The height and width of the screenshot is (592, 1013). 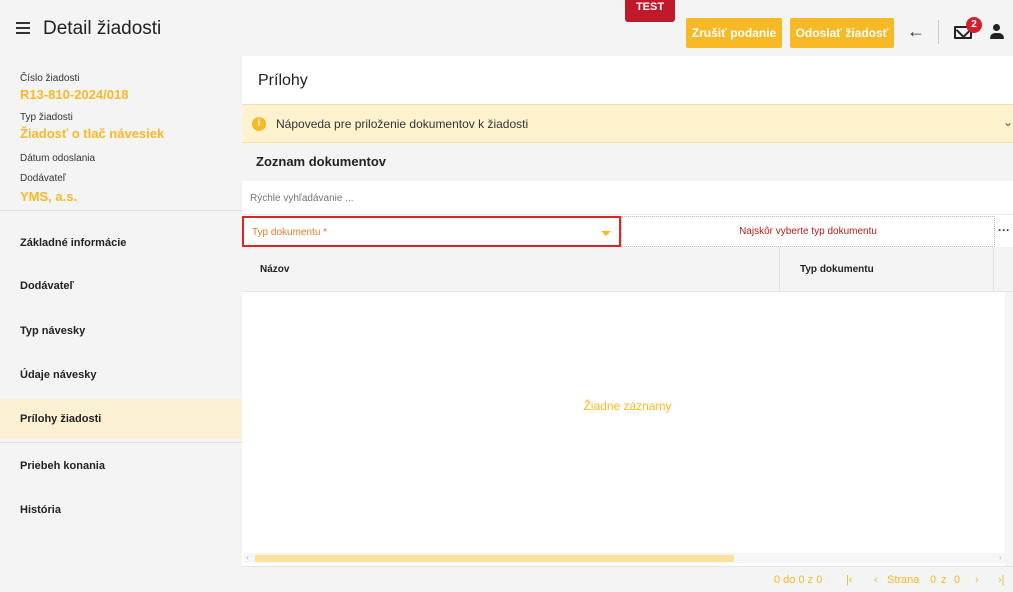 What do you see at coordinates (627, 162) in the screenshot?
I see `documents-list-header: Zoznam dokumentov` at bounding box center [627, 162].